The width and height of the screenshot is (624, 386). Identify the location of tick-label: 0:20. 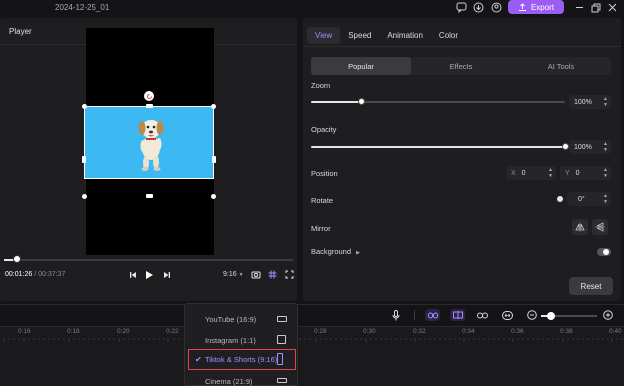
(123, 331).